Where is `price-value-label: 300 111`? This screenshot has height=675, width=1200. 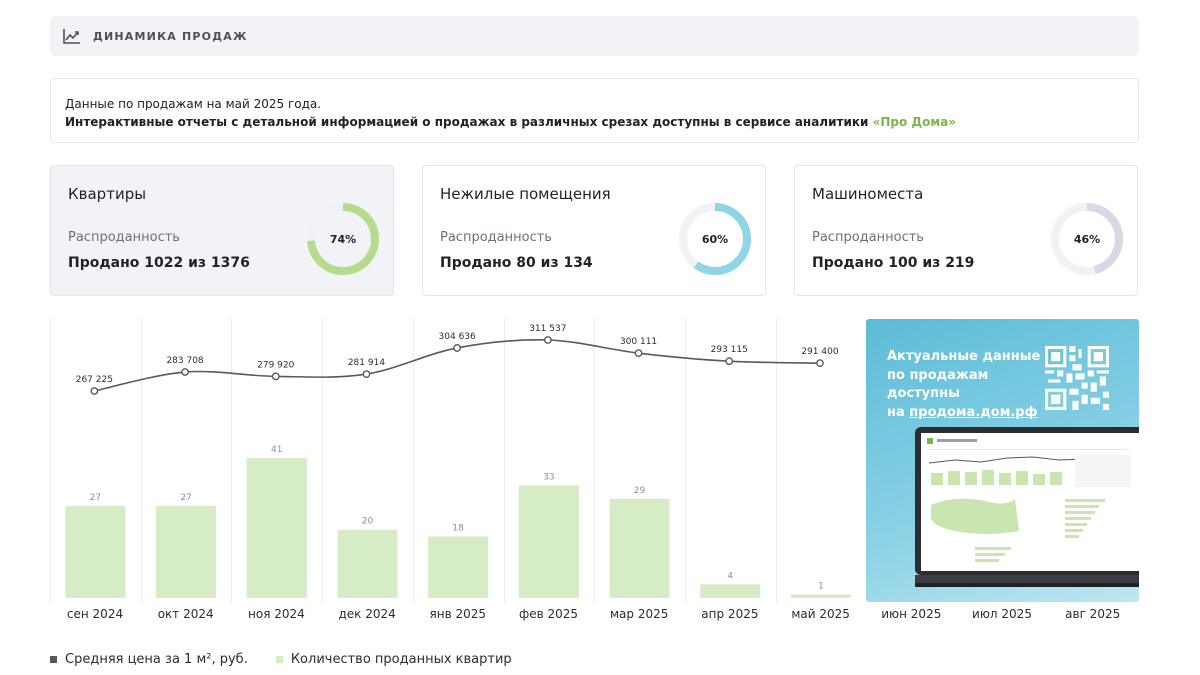
price-value-label: 300 111 is located at coordinates (638, 342).